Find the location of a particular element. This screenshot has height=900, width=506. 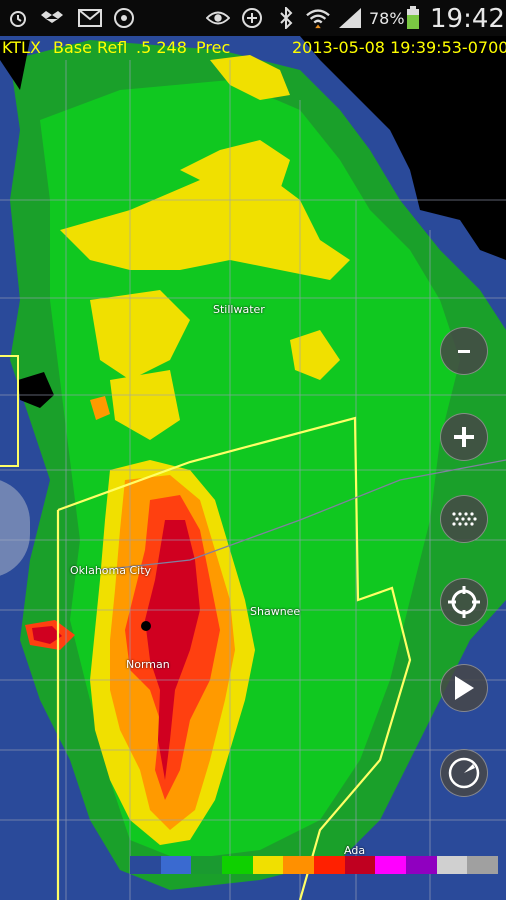

play-icon is located at coordinates (464, 688).